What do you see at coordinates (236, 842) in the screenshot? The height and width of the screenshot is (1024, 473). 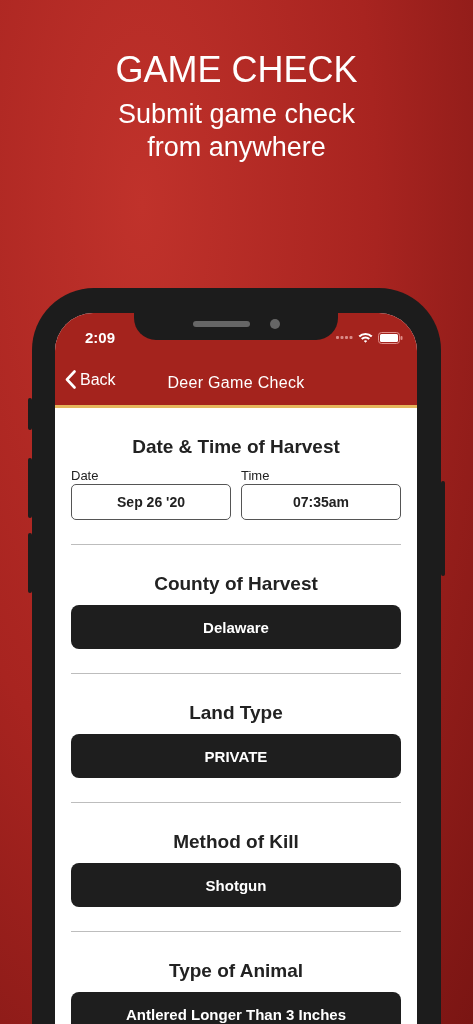 I see `section-heading: Method of Kill` at bounding box center [236, 842].